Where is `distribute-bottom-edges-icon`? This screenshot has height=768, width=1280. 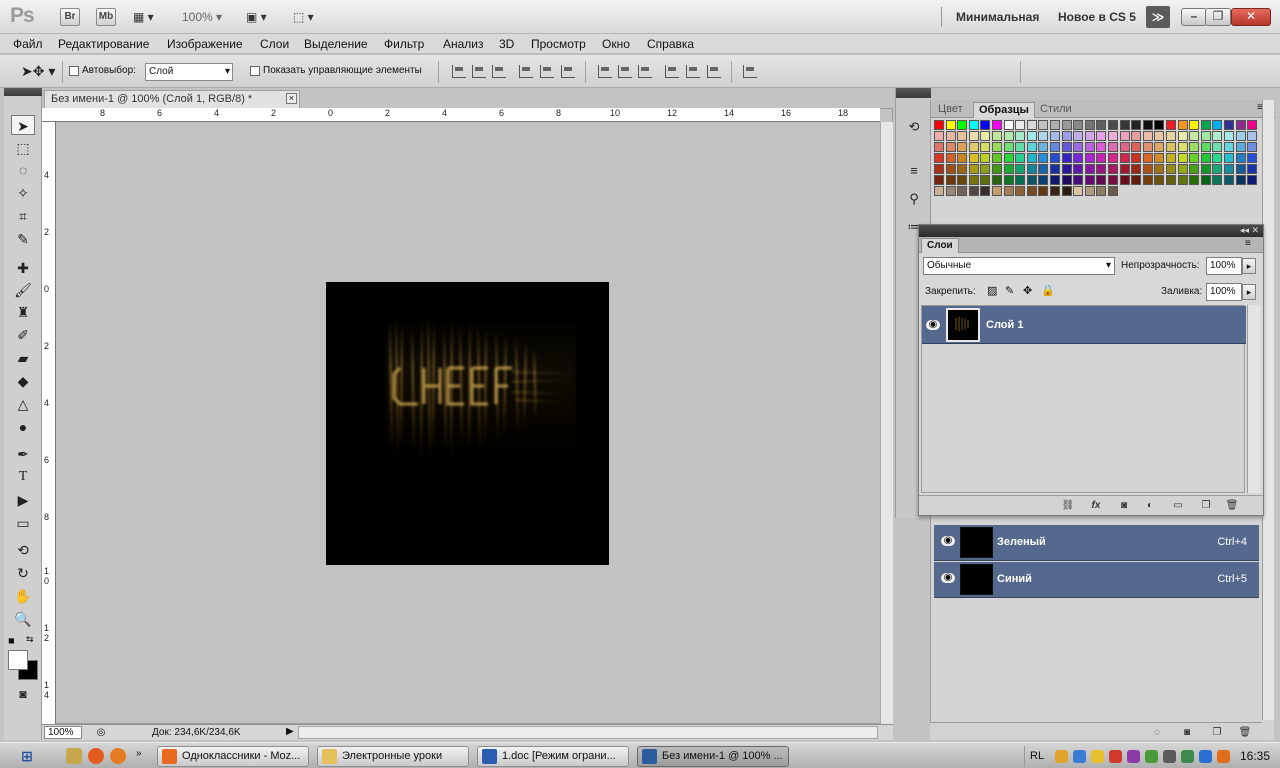 distribute-bottom-edges-icon is located at coordinates (645, 71).